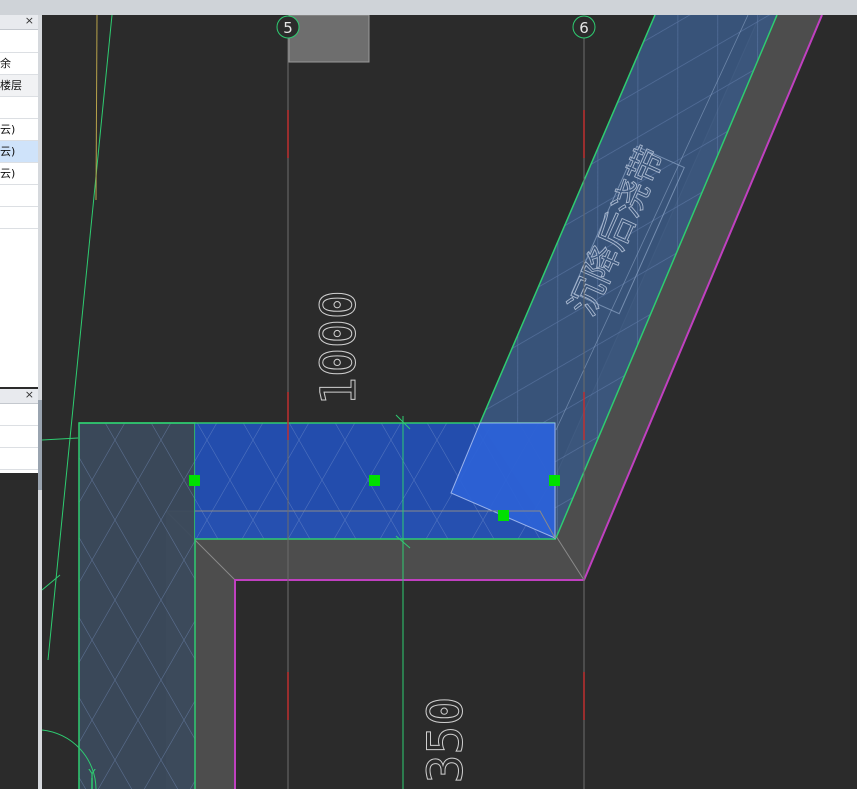  Describe the element at coordinates (329, 39) in the screenshot. I see `column-block` at that location.